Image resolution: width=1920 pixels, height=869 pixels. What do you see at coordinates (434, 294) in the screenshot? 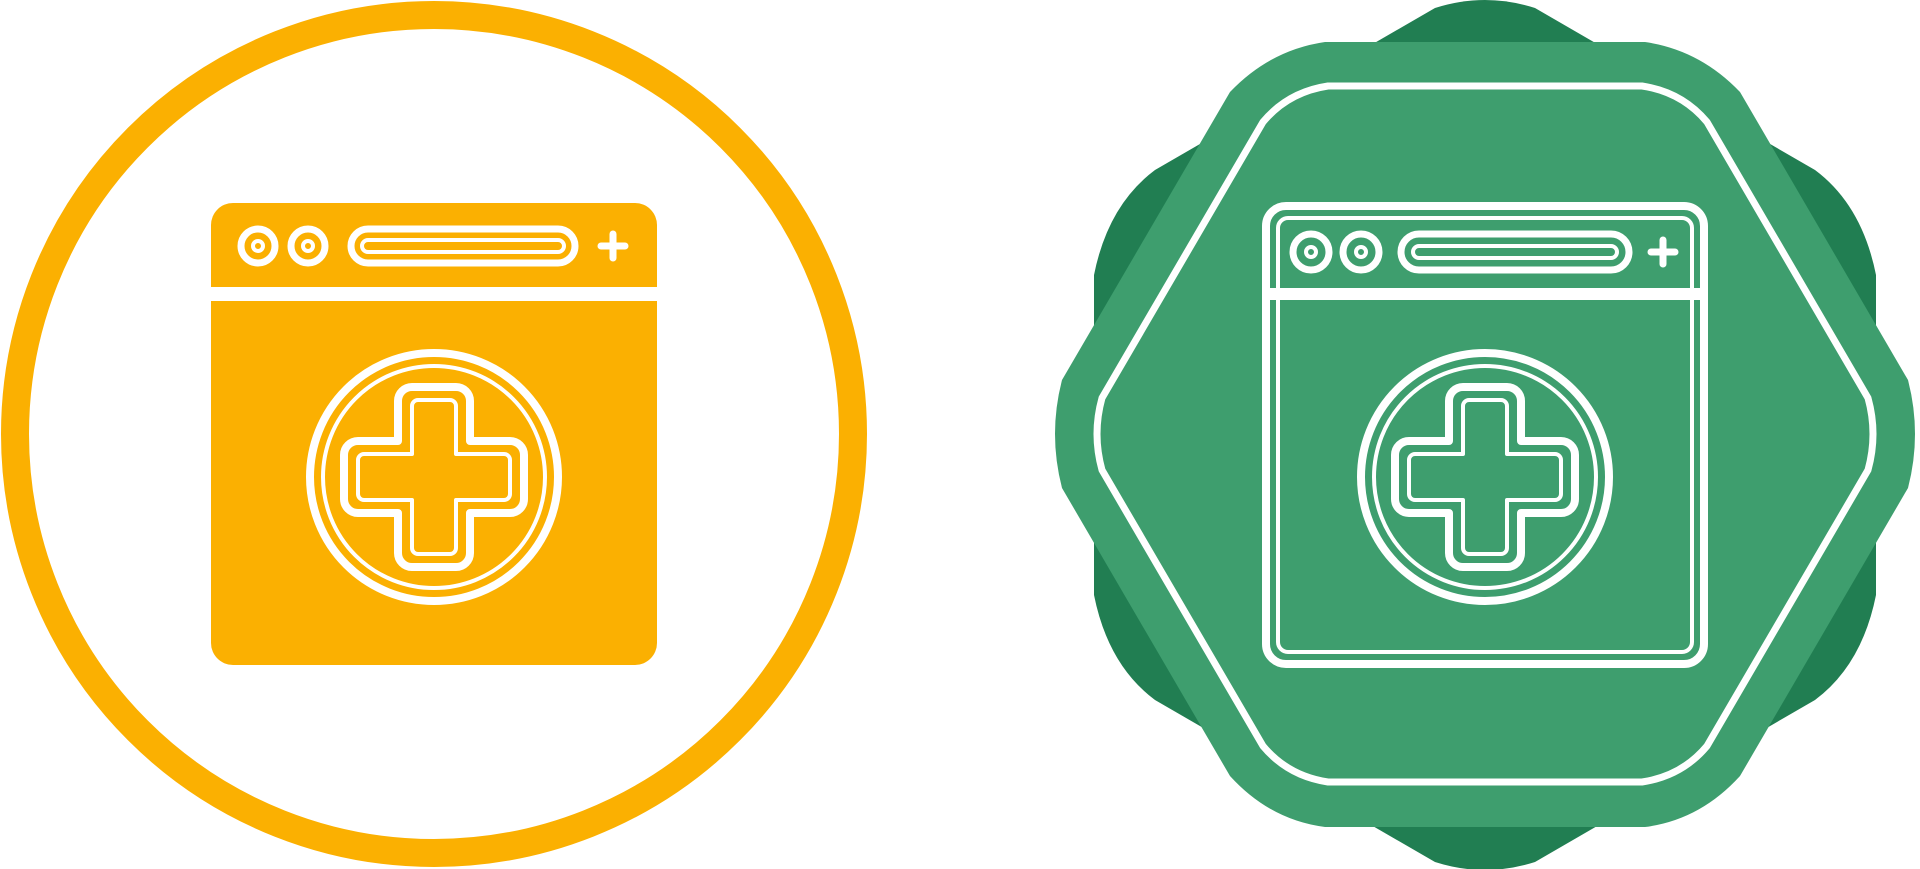
I see `header-divider` at bounding box center [434, 294].